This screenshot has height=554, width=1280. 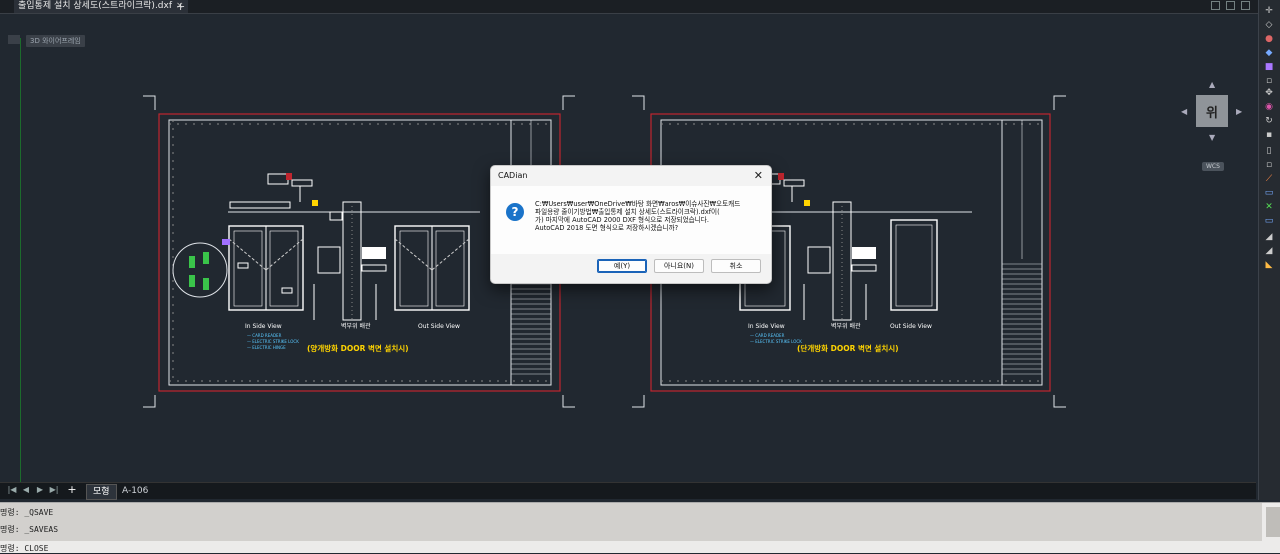 I want to click on left-label-inside: In Side View, so click(x=263, y=326).